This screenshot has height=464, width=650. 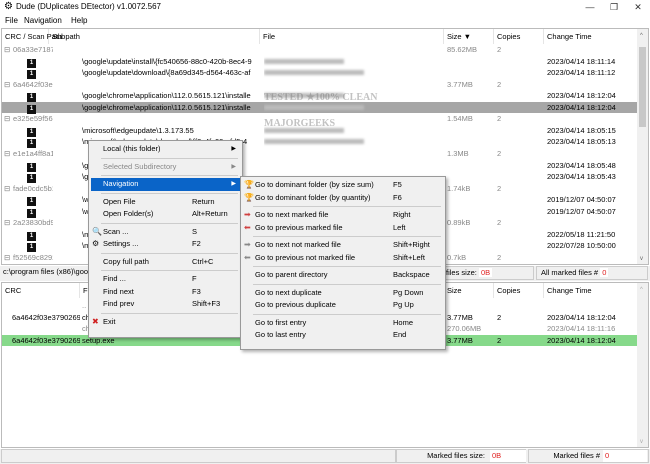 What do you see at coordinates (460, 340) in the screenshot?
I see `size: 3.77MB` at bounding box center [460, 340].